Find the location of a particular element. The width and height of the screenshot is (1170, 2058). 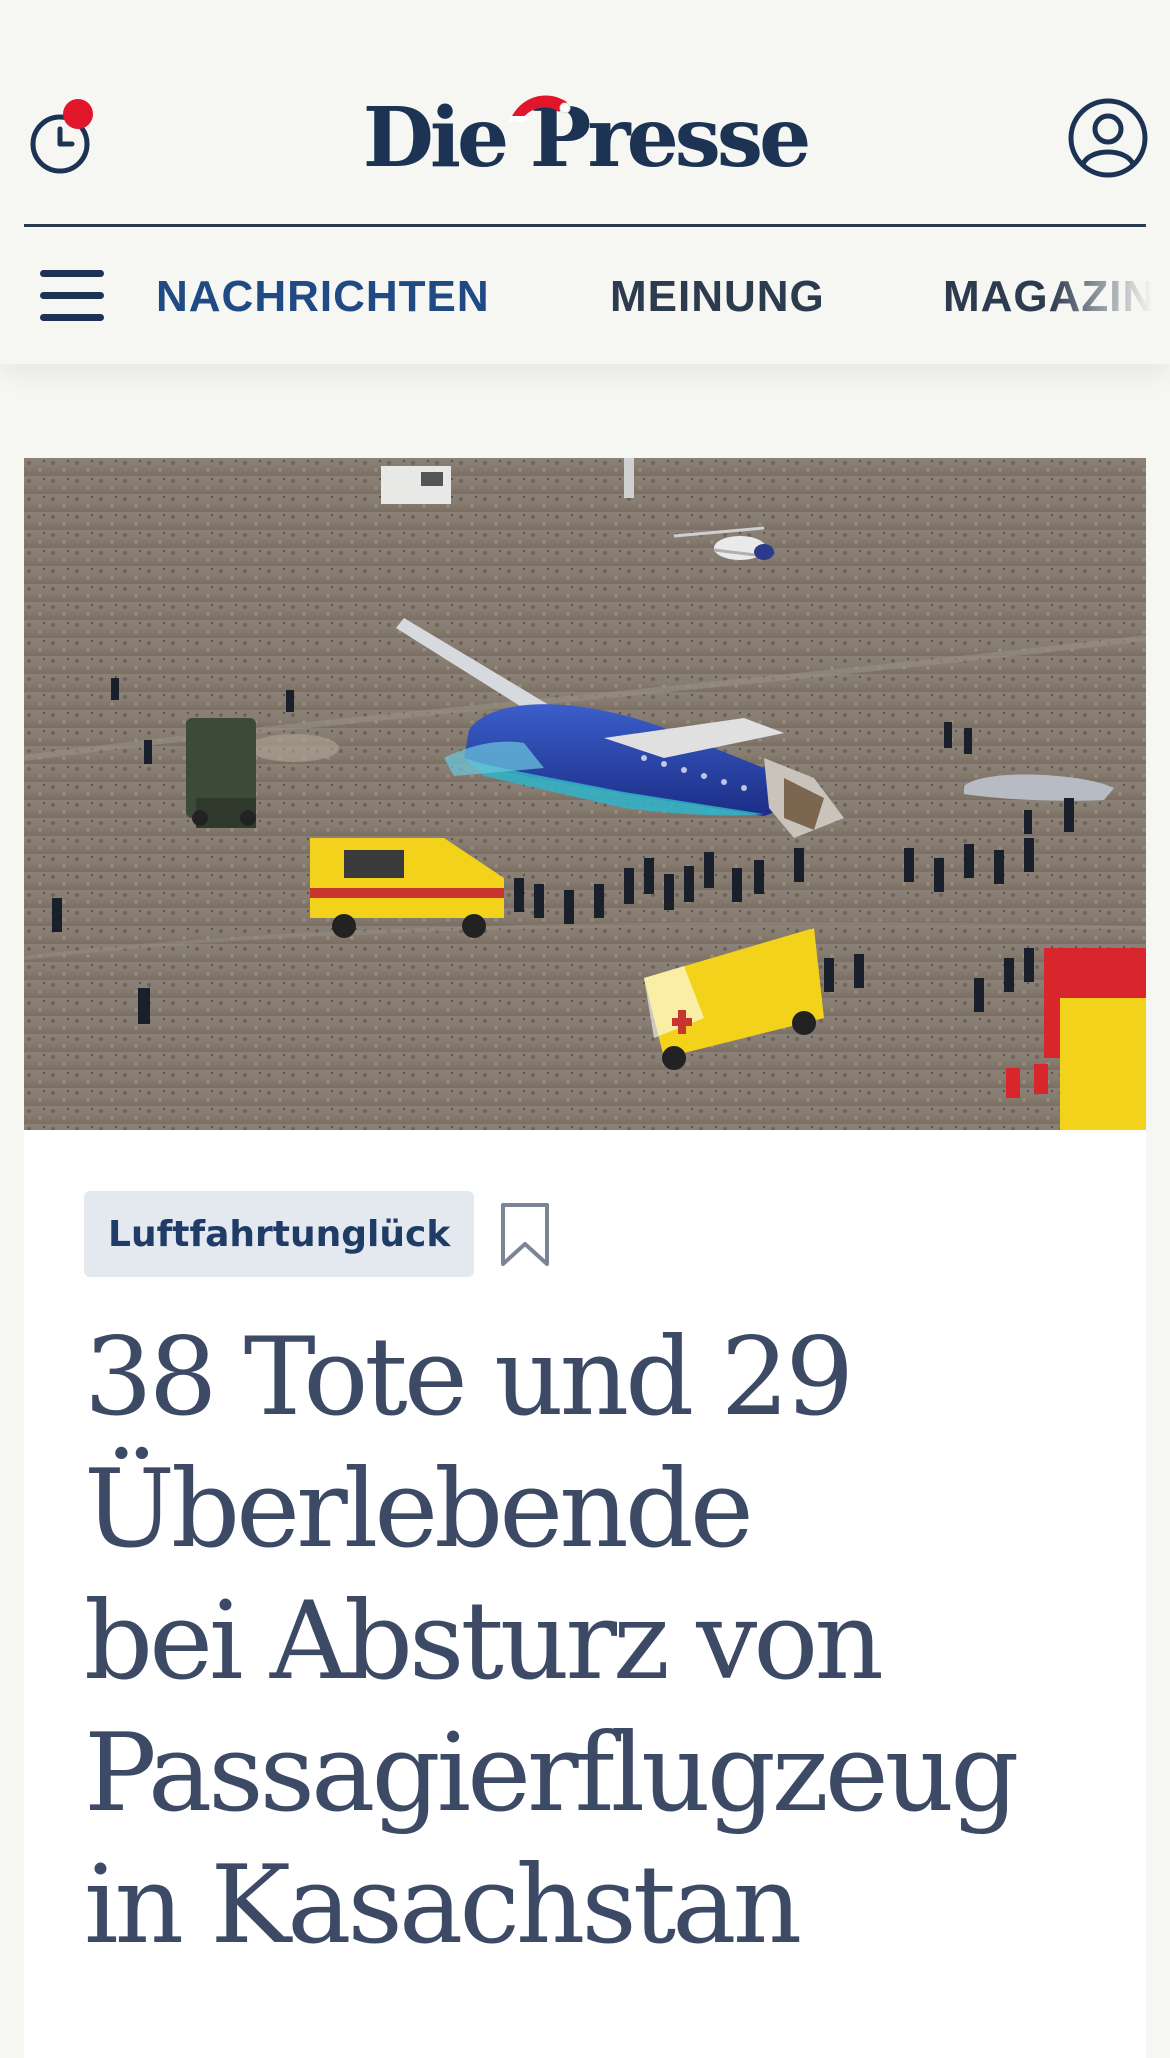

headline-line: bei Absturz von is located at coordinates (484, 1641).